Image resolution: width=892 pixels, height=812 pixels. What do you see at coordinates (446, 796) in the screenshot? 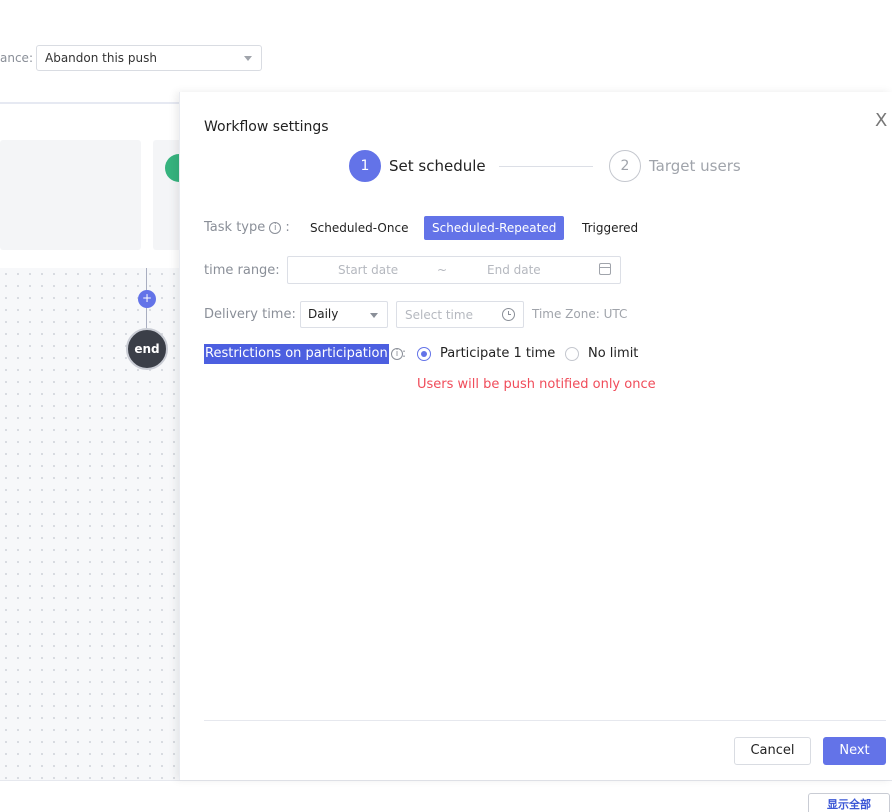
I see `bottom-bar` at bounding box center [446, 796].